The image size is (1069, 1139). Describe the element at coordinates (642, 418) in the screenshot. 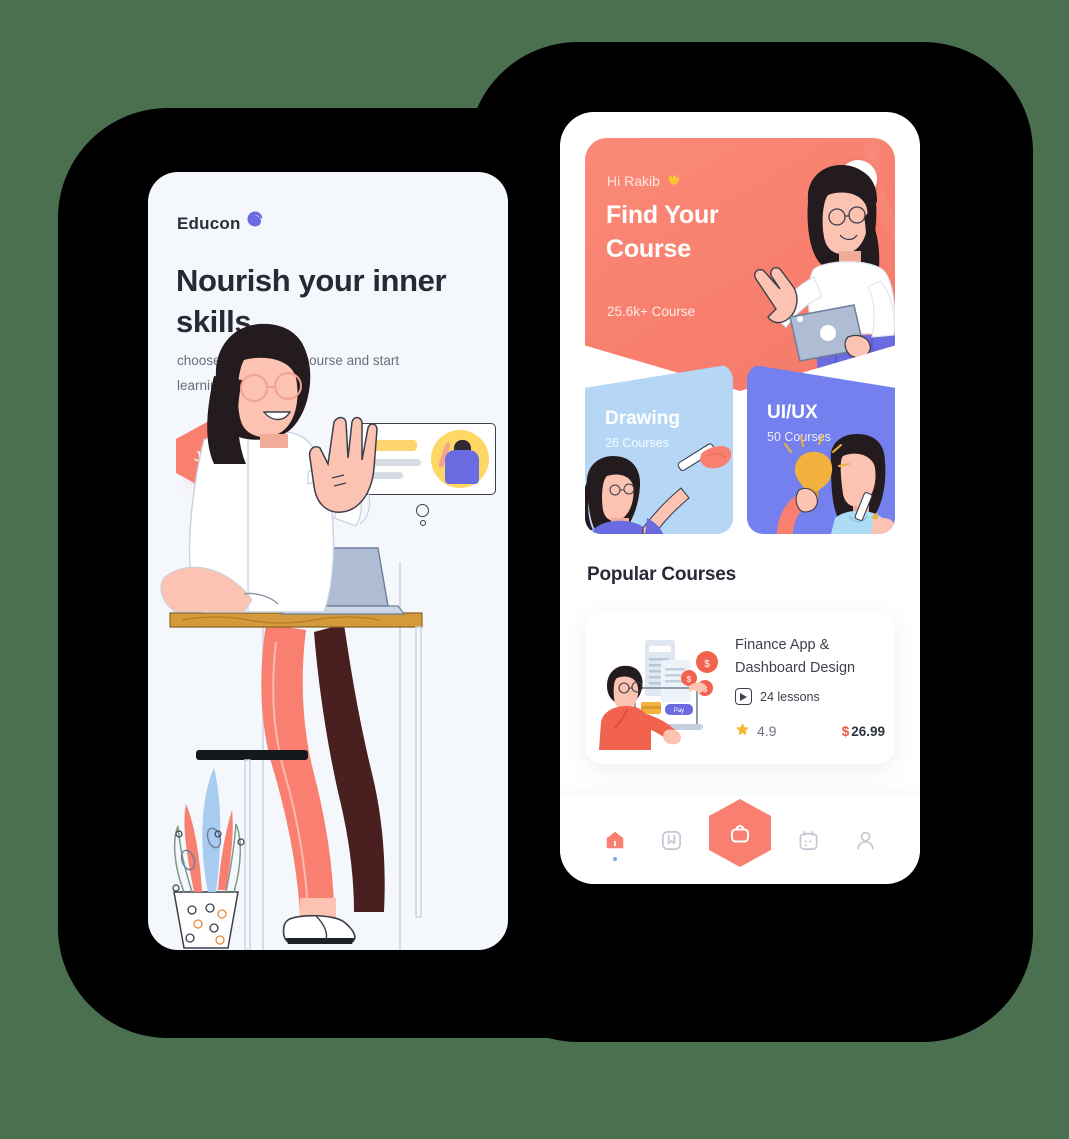

I see `category-title: Drawing` at that location.